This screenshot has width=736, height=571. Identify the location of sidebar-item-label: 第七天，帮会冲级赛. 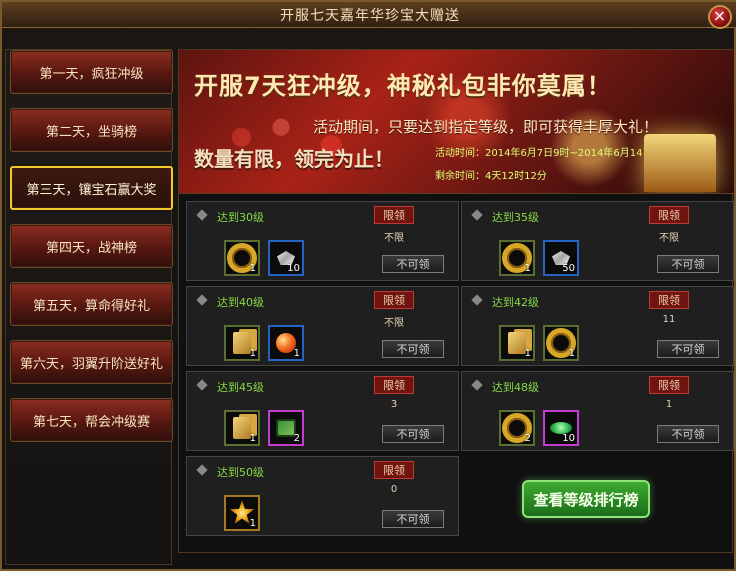
(91, 422).